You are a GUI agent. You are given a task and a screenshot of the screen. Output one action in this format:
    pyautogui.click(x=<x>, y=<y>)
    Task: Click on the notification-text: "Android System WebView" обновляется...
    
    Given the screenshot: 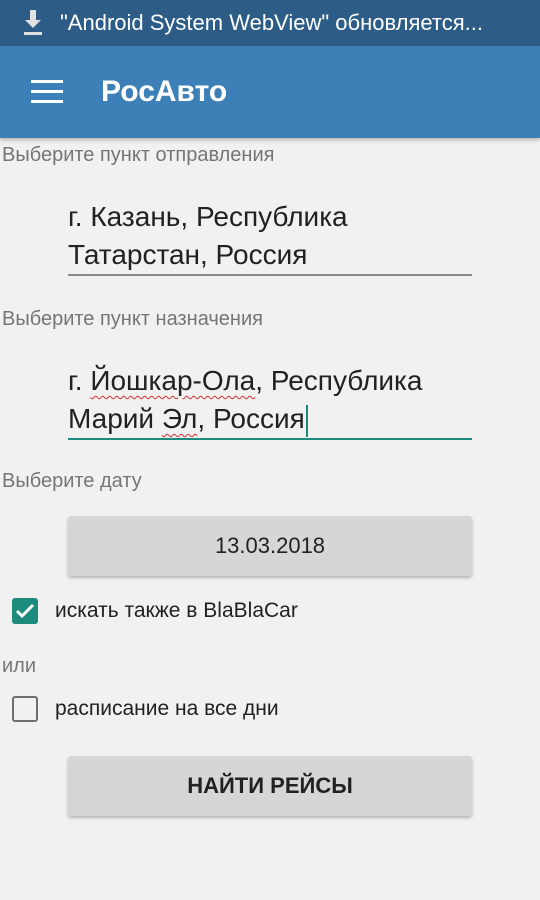 What is the action you would take?
    pyautogui.click(x=271, y=22)
    